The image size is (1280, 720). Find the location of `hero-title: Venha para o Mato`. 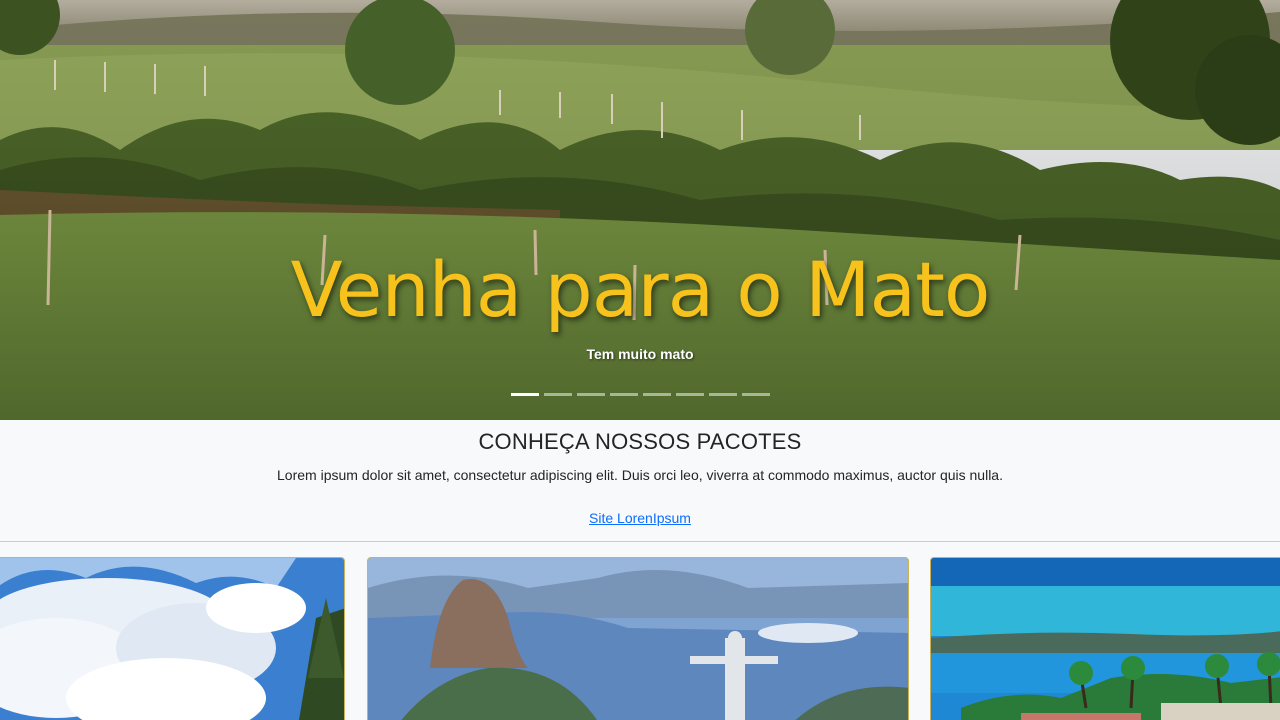

hero-title: Venha para o Mato is located at coordinates (640, 289).